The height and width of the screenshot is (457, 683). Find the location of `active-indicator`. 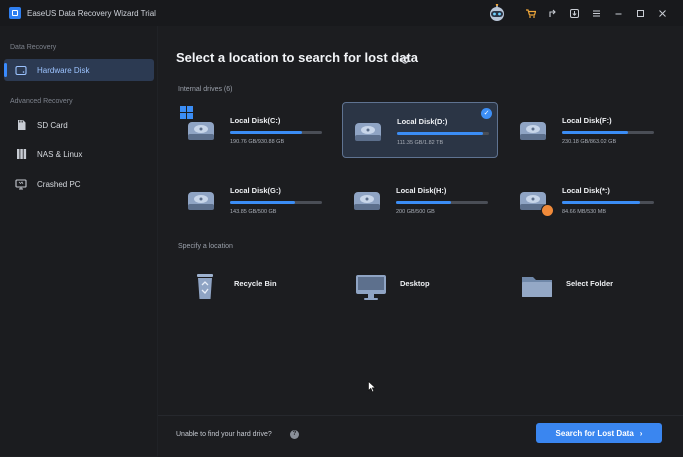

active-indicator is located at coordinates (5, 70).